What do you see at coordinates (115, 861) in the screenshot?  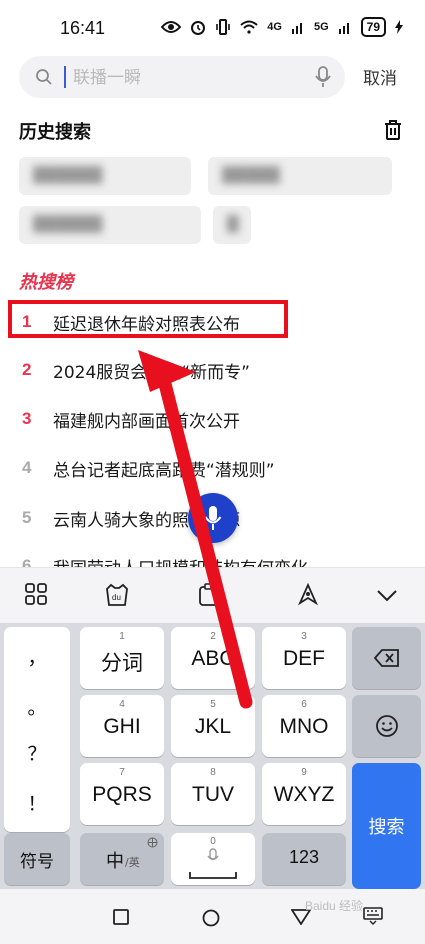 I see `key-label: 中` at bounding box center [115, 861].